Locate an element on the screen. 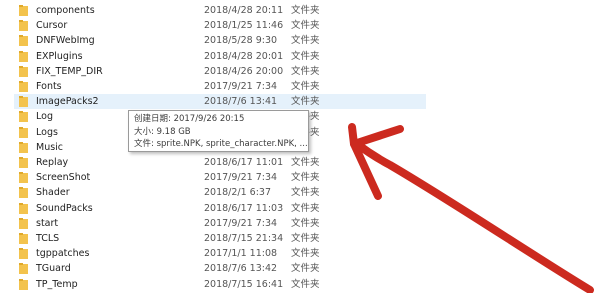 This screenshot has width=603, height=293. file-date: 2018/6/17 11:03 is located at coordinates (244, 208).